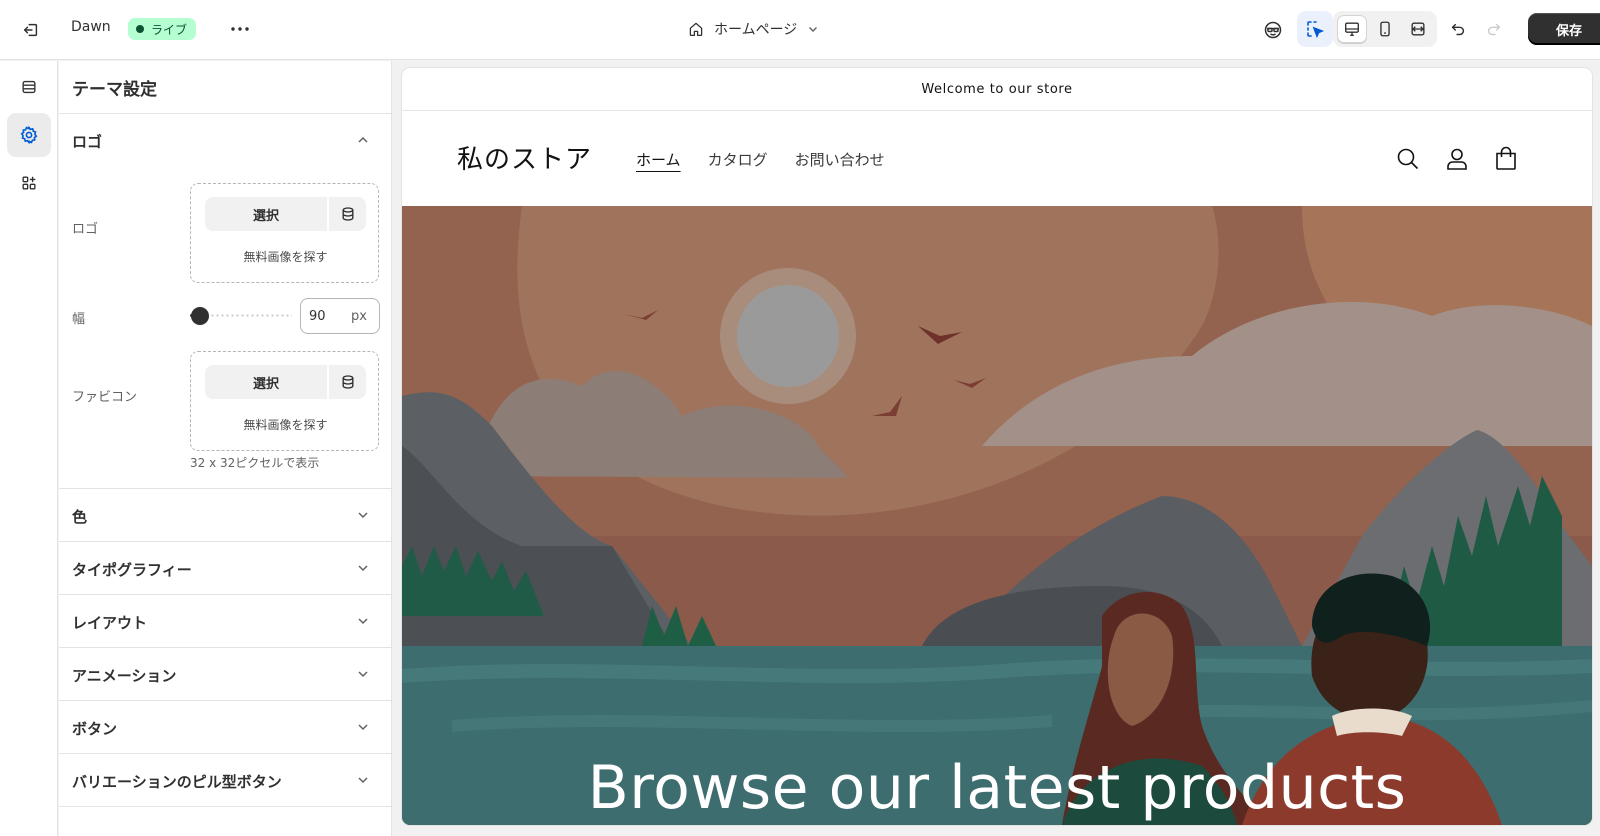  I want to click on rail-theme-settings-button, so click(29, 135).